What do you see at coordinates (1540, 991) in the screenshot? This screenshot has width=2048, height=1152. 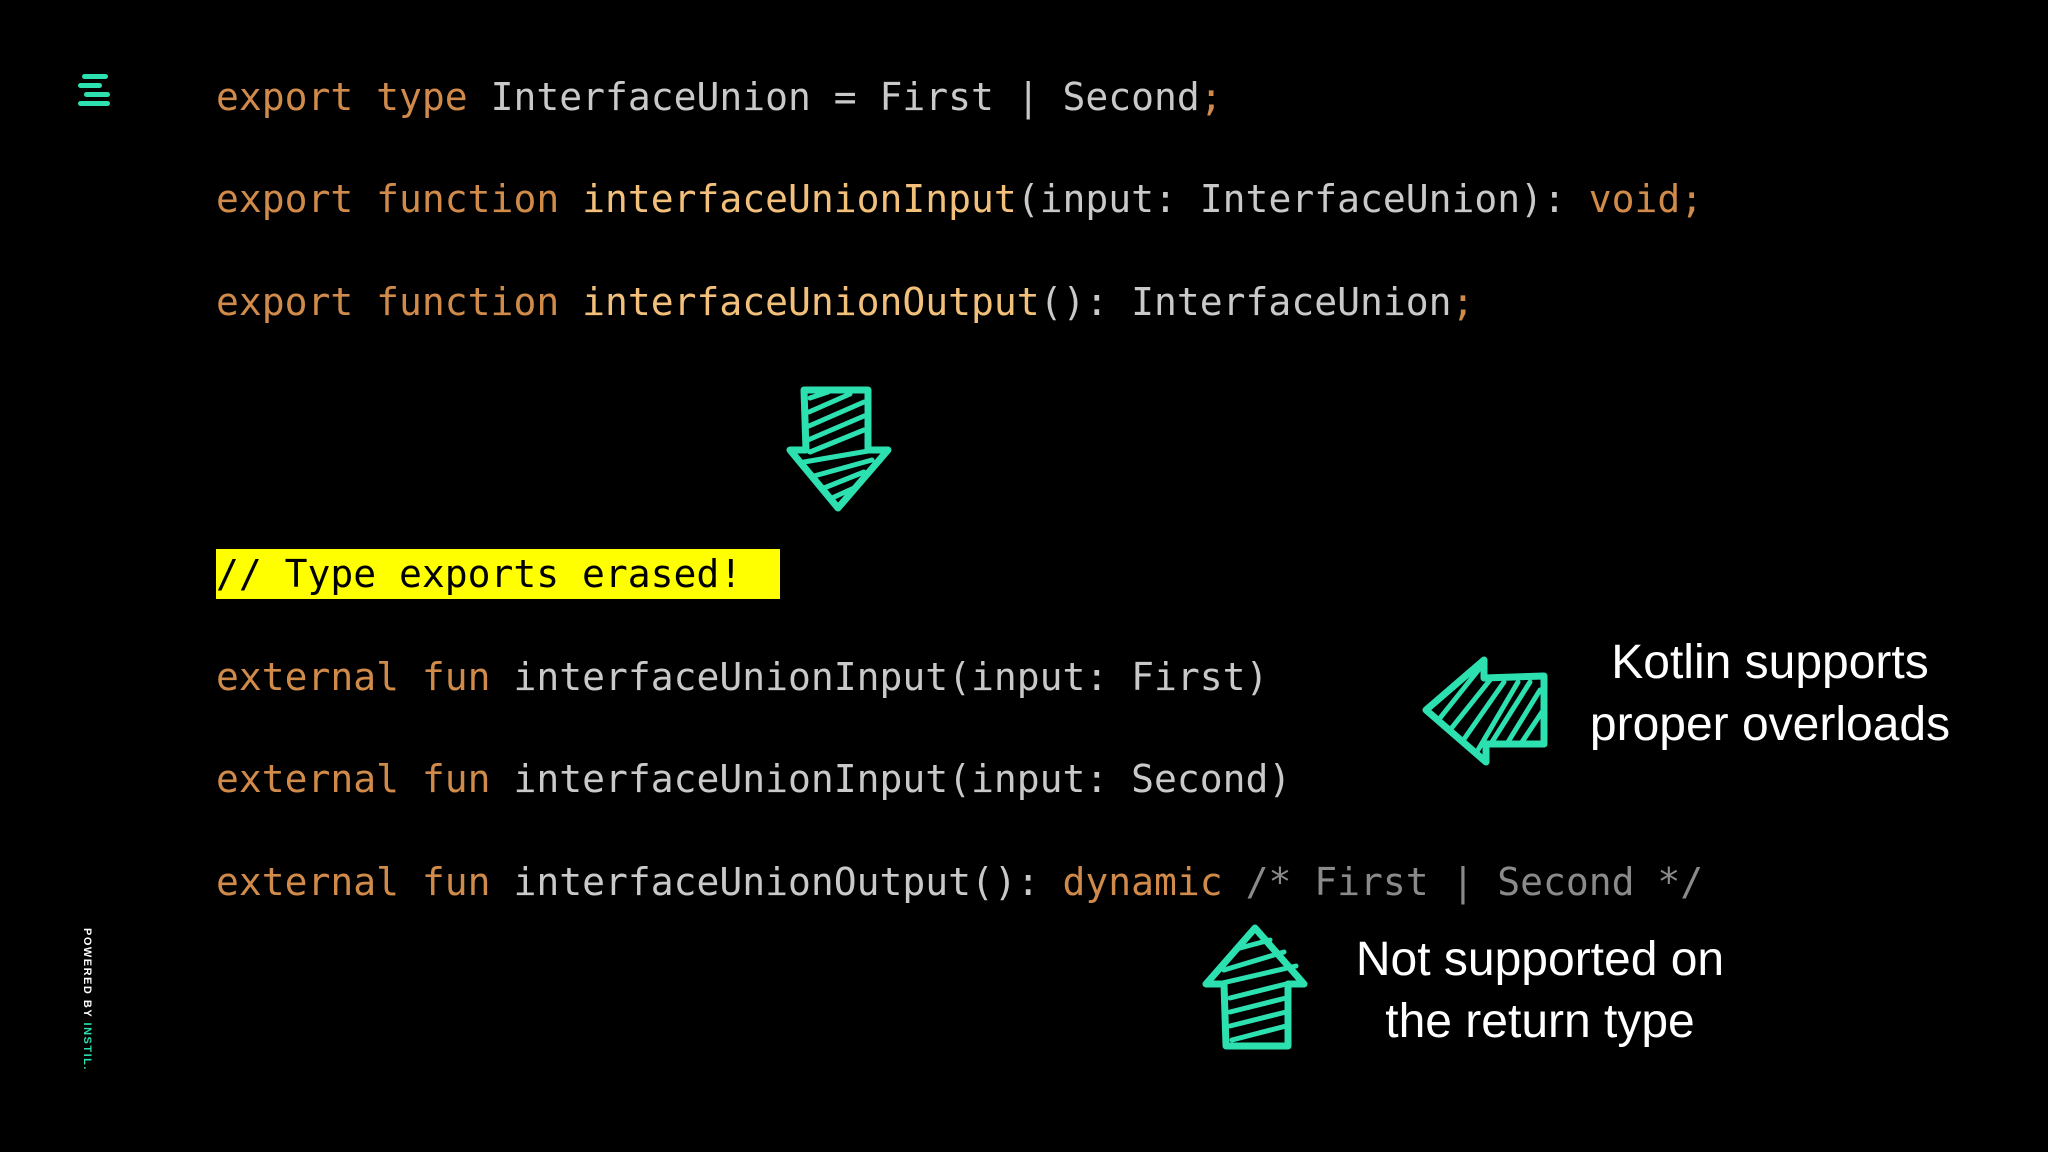 I see `return-type-callout: Not supported on the return type` at bounding box center [1540, 991].